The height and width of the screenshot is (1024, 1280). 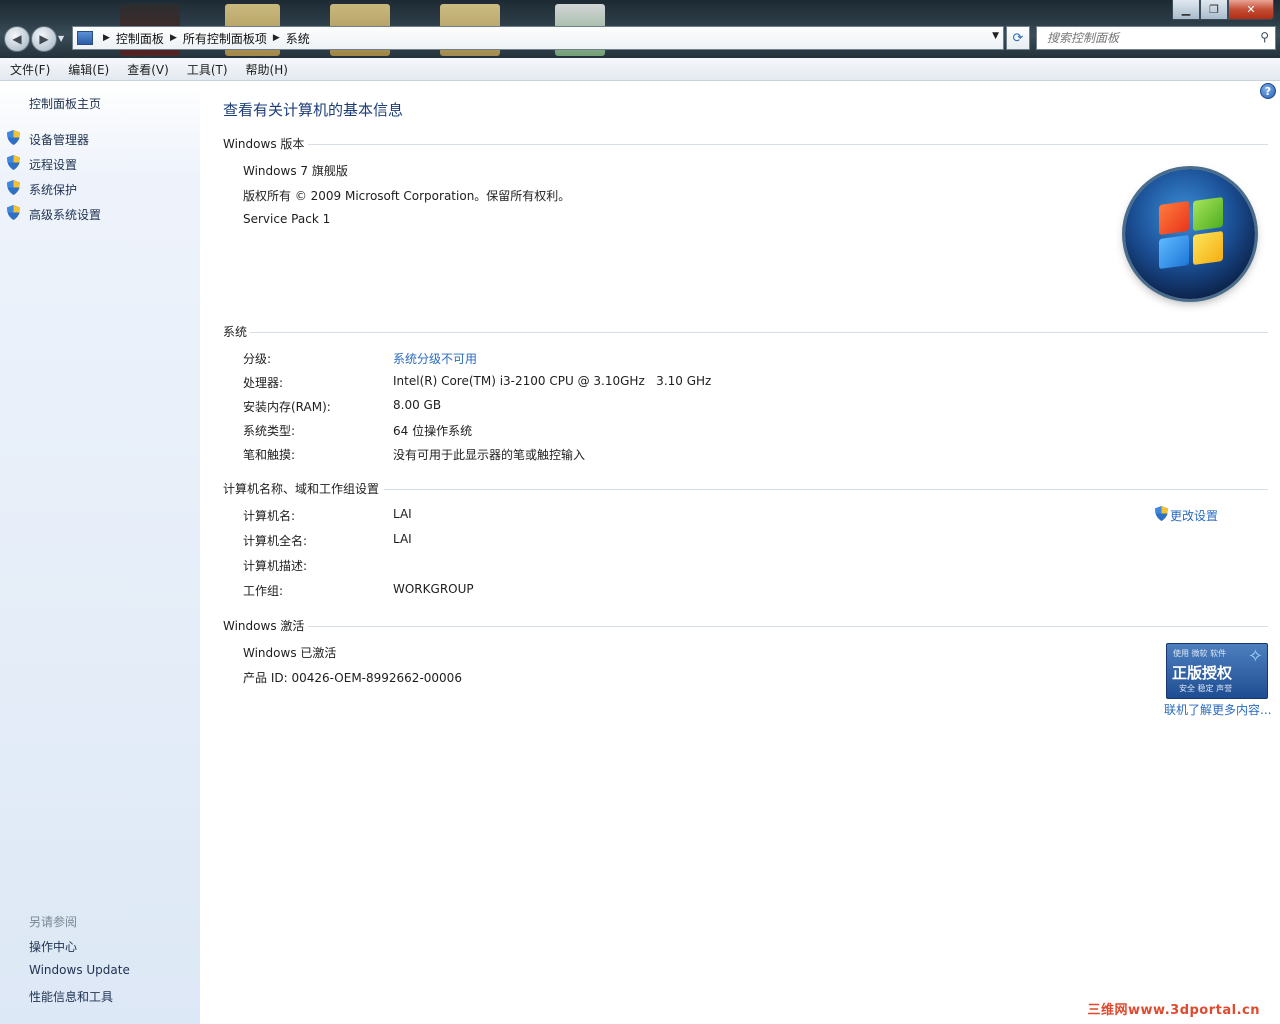 What do you see at coordinates (59, 139) in the screenshot?
I see `sidebar-device-manager: 设备管理器` at bounding box center [59, 139].